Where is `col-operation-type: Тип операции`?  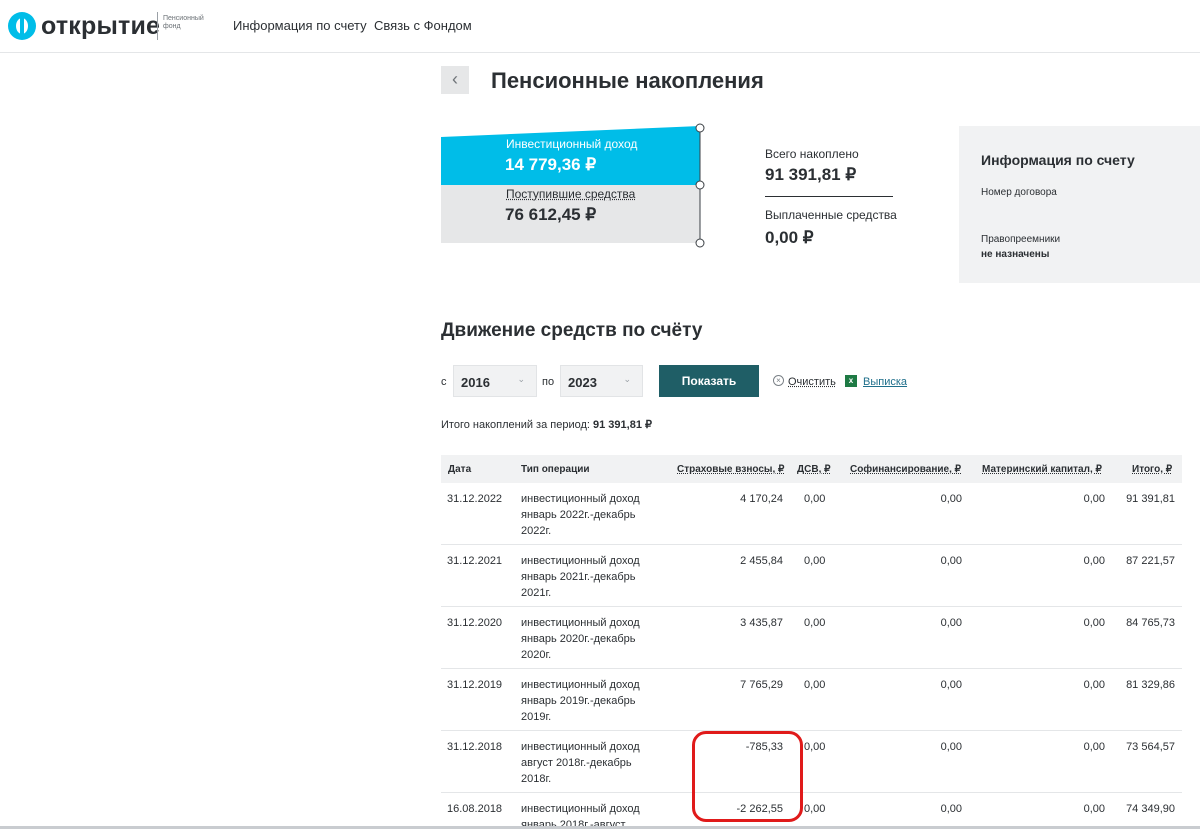 col-operation-type: Тип операции is located at coordinates (555, 469).